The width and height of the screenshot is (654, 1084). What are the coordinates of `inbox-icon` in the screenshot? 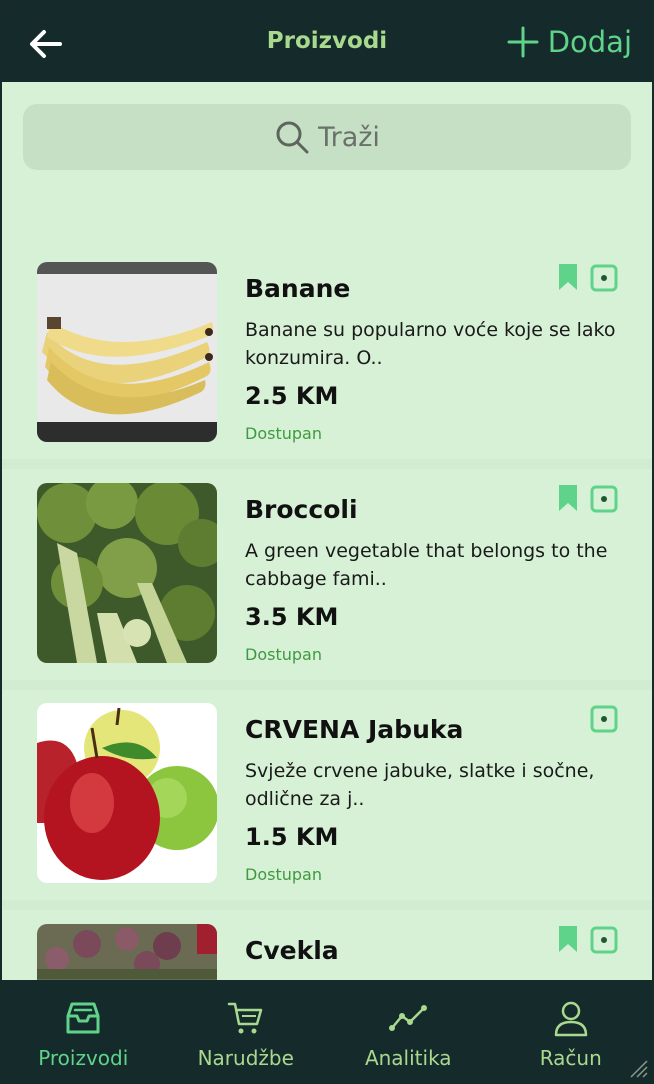 It's located at (83, 1018).